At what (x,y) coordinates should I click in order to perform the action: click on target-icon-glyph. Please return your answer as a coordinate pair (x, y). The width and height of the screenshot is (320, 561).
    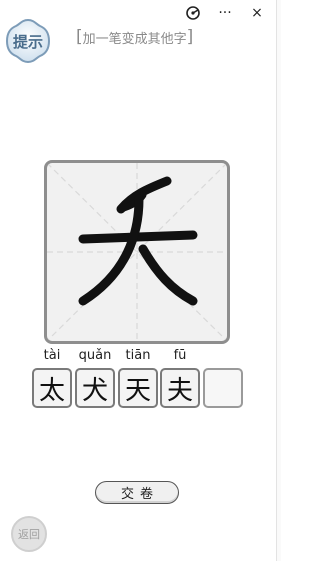
    Looking at the image, I should click on (193, 13).